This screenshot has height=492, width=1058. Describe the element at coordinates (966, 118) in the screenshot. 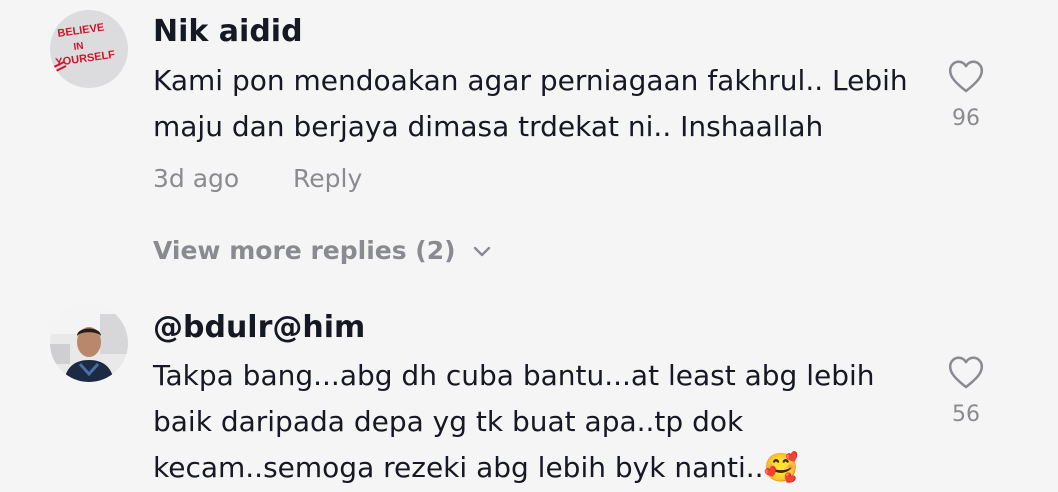

I see `like-count: 96` at that location.